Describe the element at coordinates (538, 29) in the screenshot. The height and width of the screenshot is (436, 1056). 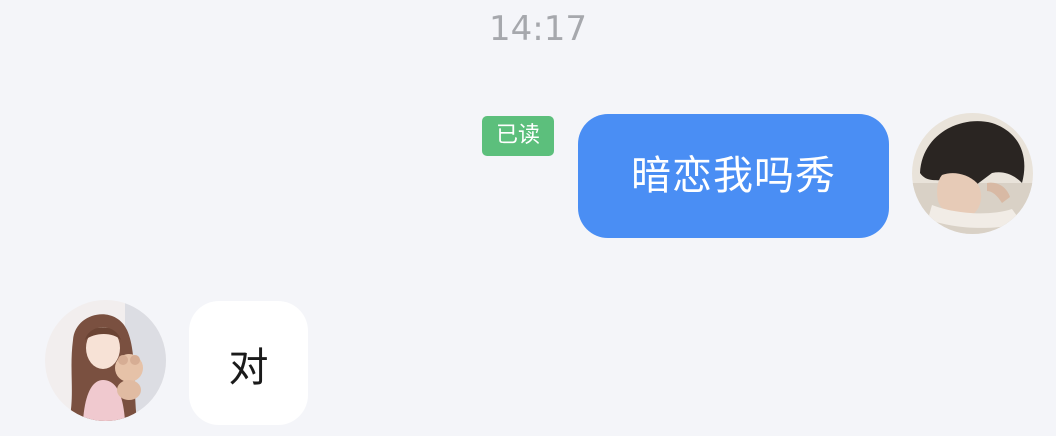
I see `message-timestamp: 14:17` at that location.